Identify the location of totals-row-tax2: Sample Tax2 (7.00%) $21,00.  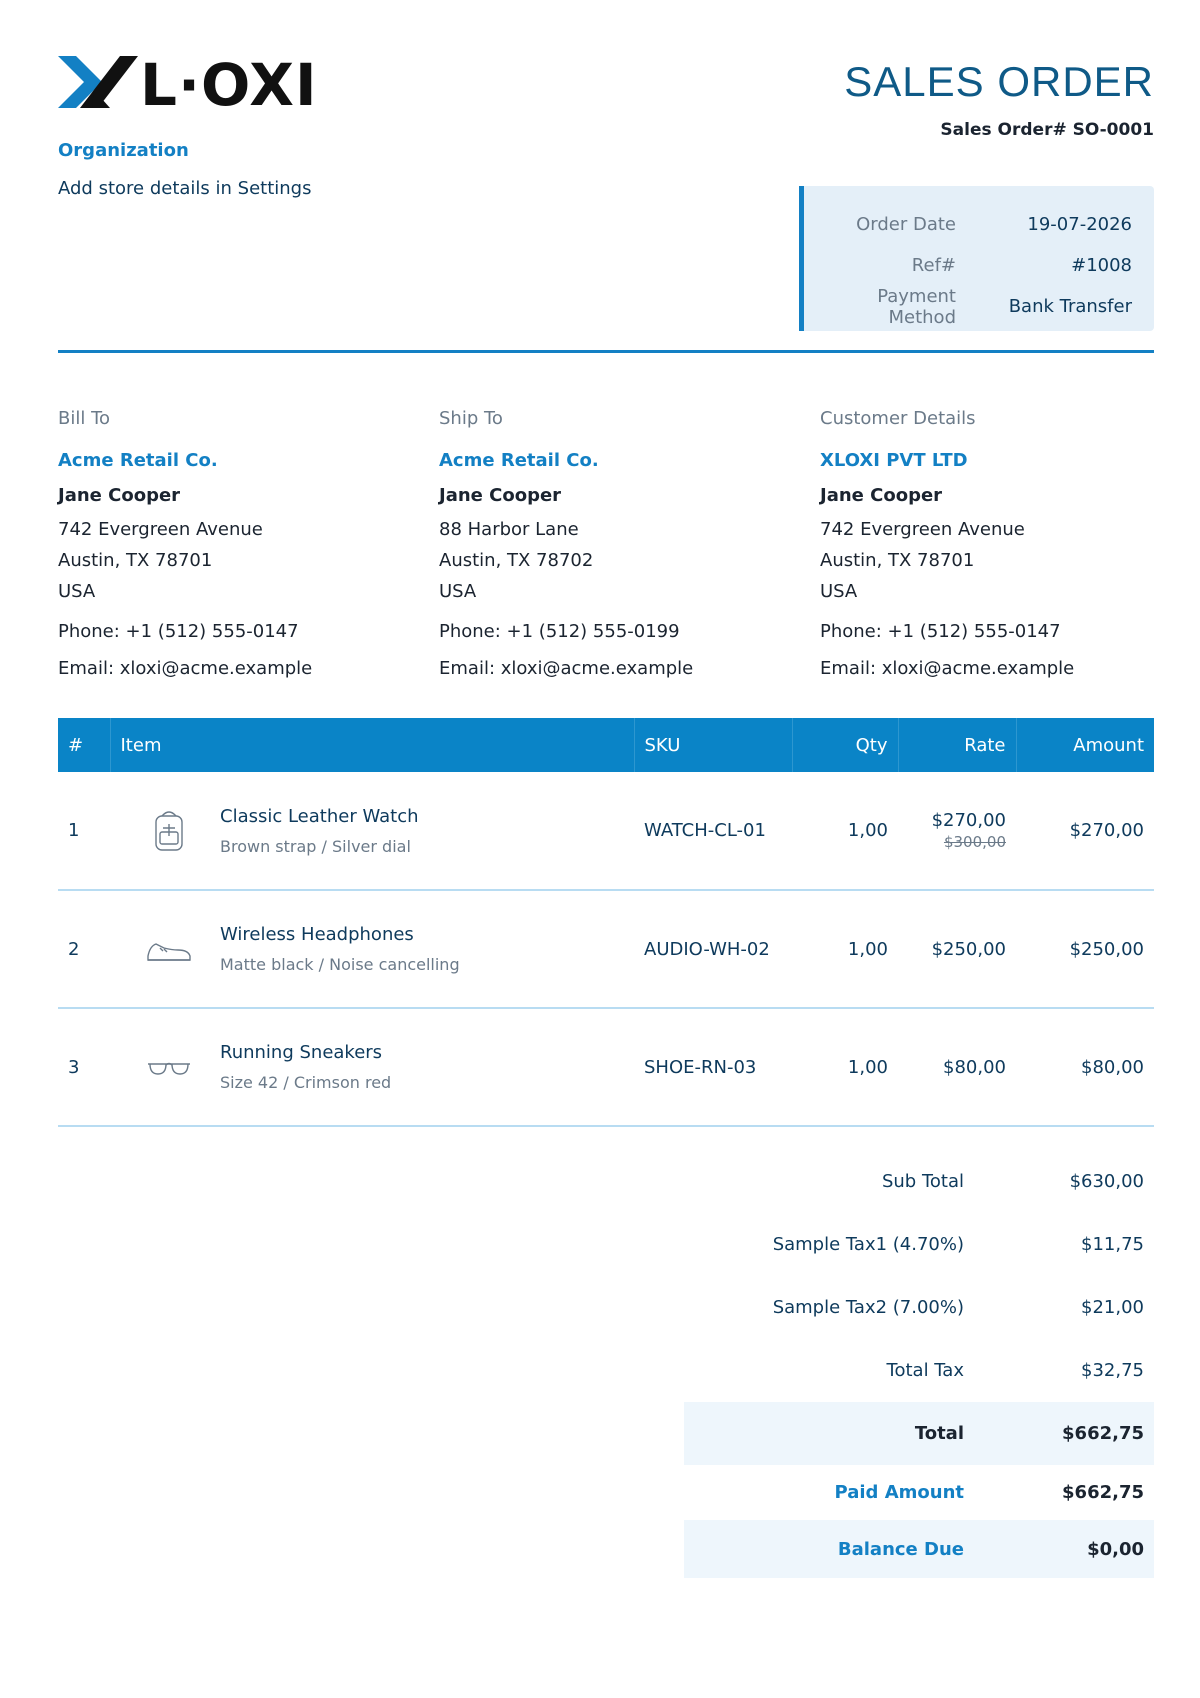
(919, 1307).